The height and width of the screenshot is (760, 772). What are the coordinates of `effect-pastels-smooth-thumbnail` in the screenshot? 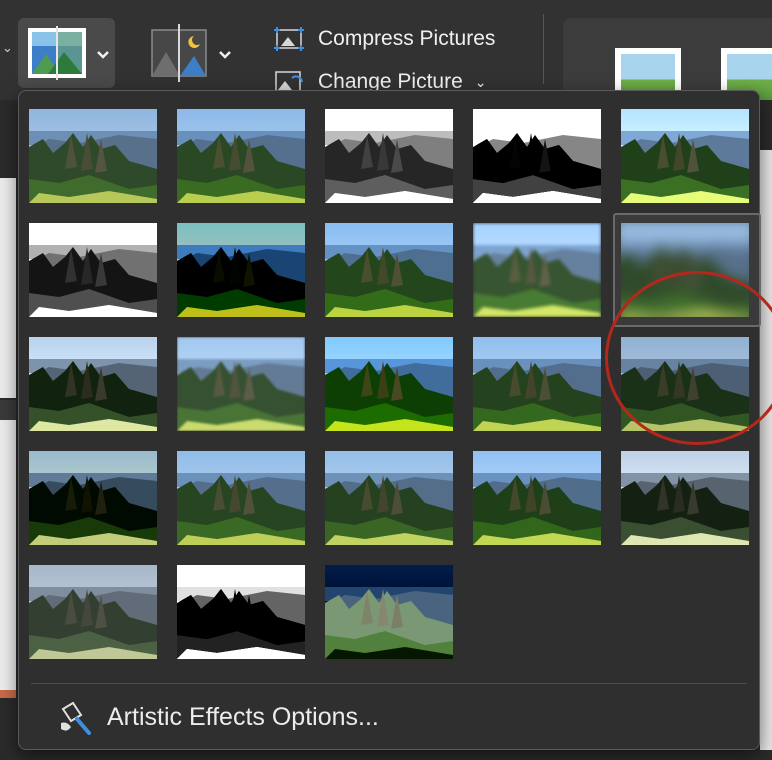 It's located at (537, 498).